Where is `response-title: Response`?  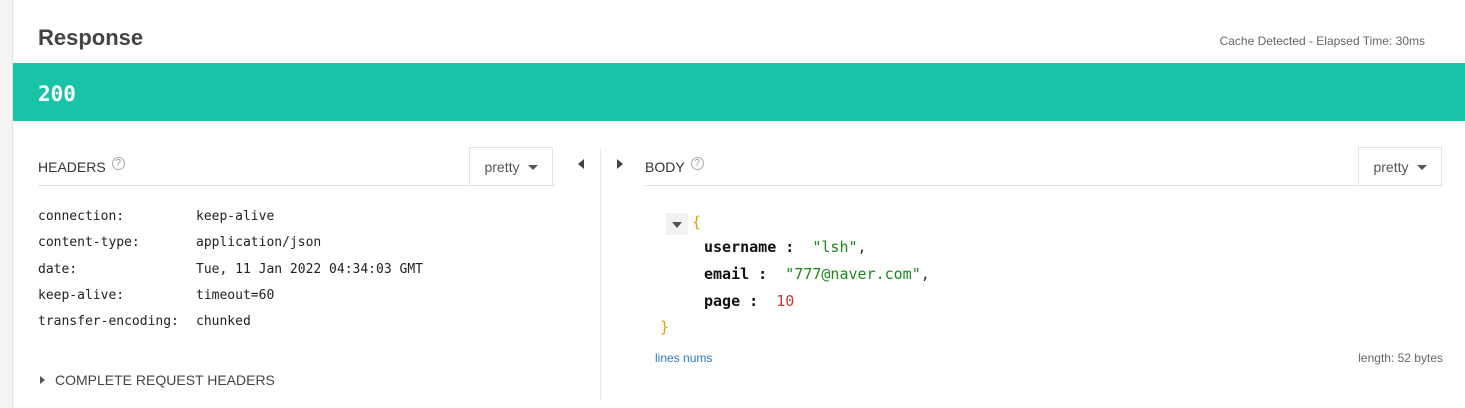
response-title: Response is located at coordinates (91, 37).